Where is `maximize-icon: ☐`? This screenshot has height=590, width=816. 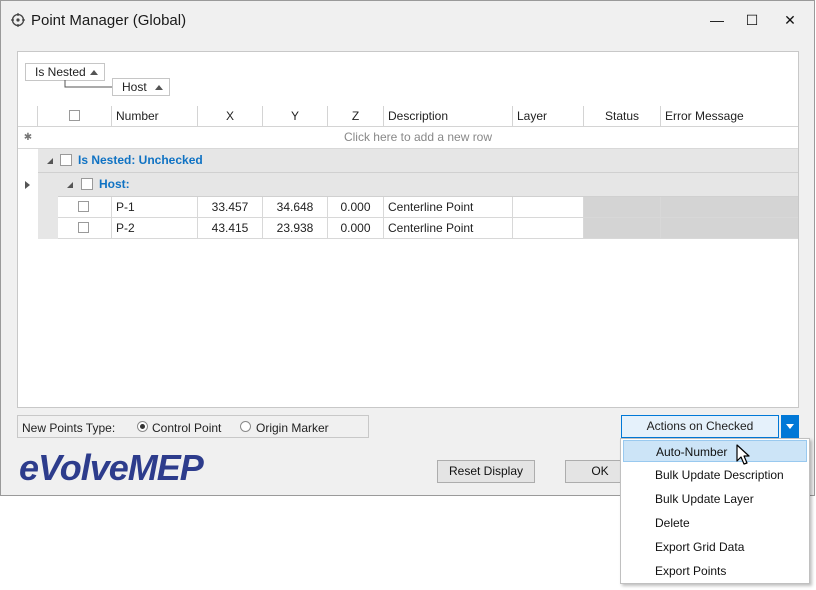 maximize-icon: ☐ is located at coordinates (752, 20).